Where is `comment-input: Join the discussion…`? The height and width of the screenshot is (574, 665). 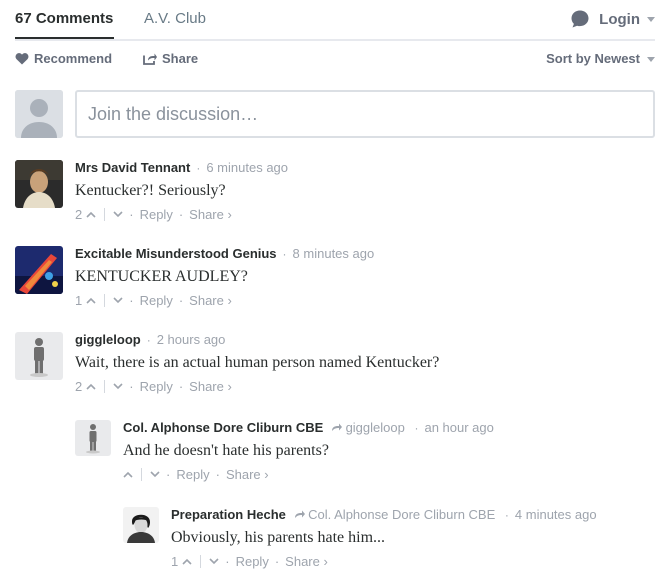 comment-input: Join the discussion… is located at coordinates (365, 114).